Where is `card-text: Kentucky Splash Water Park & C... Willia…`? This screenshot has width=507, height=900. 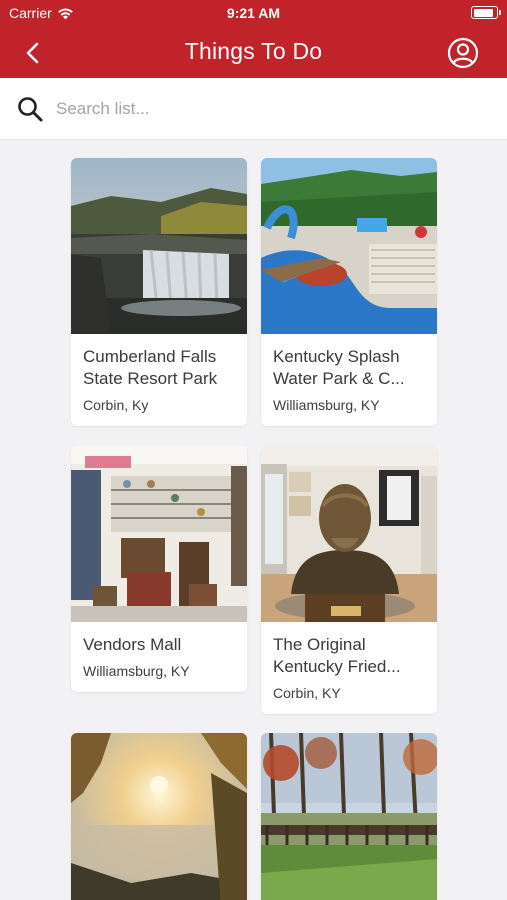
card-text: Kentucky Splash Water Park & C... Willia… is located at coordinates (349, 380).